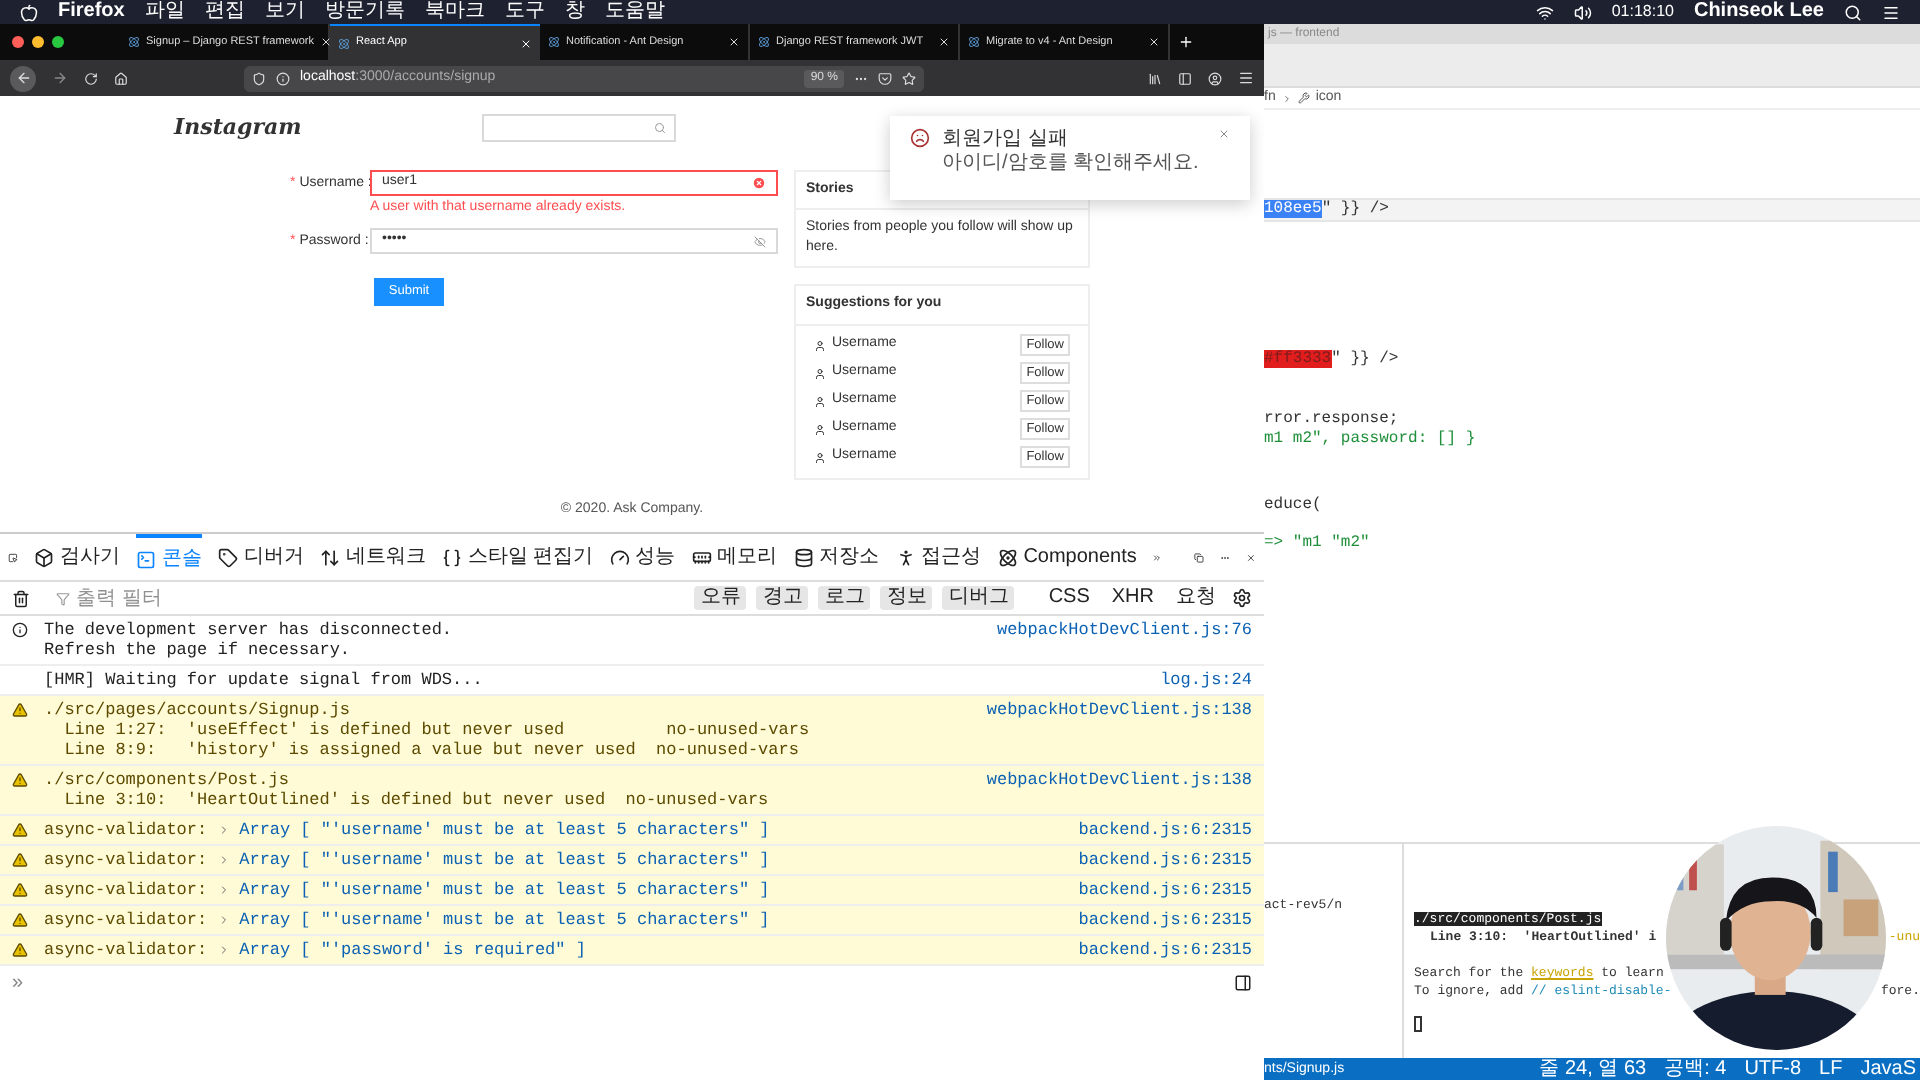 The width and height of the screenshot is (1920, 1080). What do you see at coordinates (372, 557) in the screenshot?
I see `devtools-tab: 네트워크` at bounding box center [372, 557].